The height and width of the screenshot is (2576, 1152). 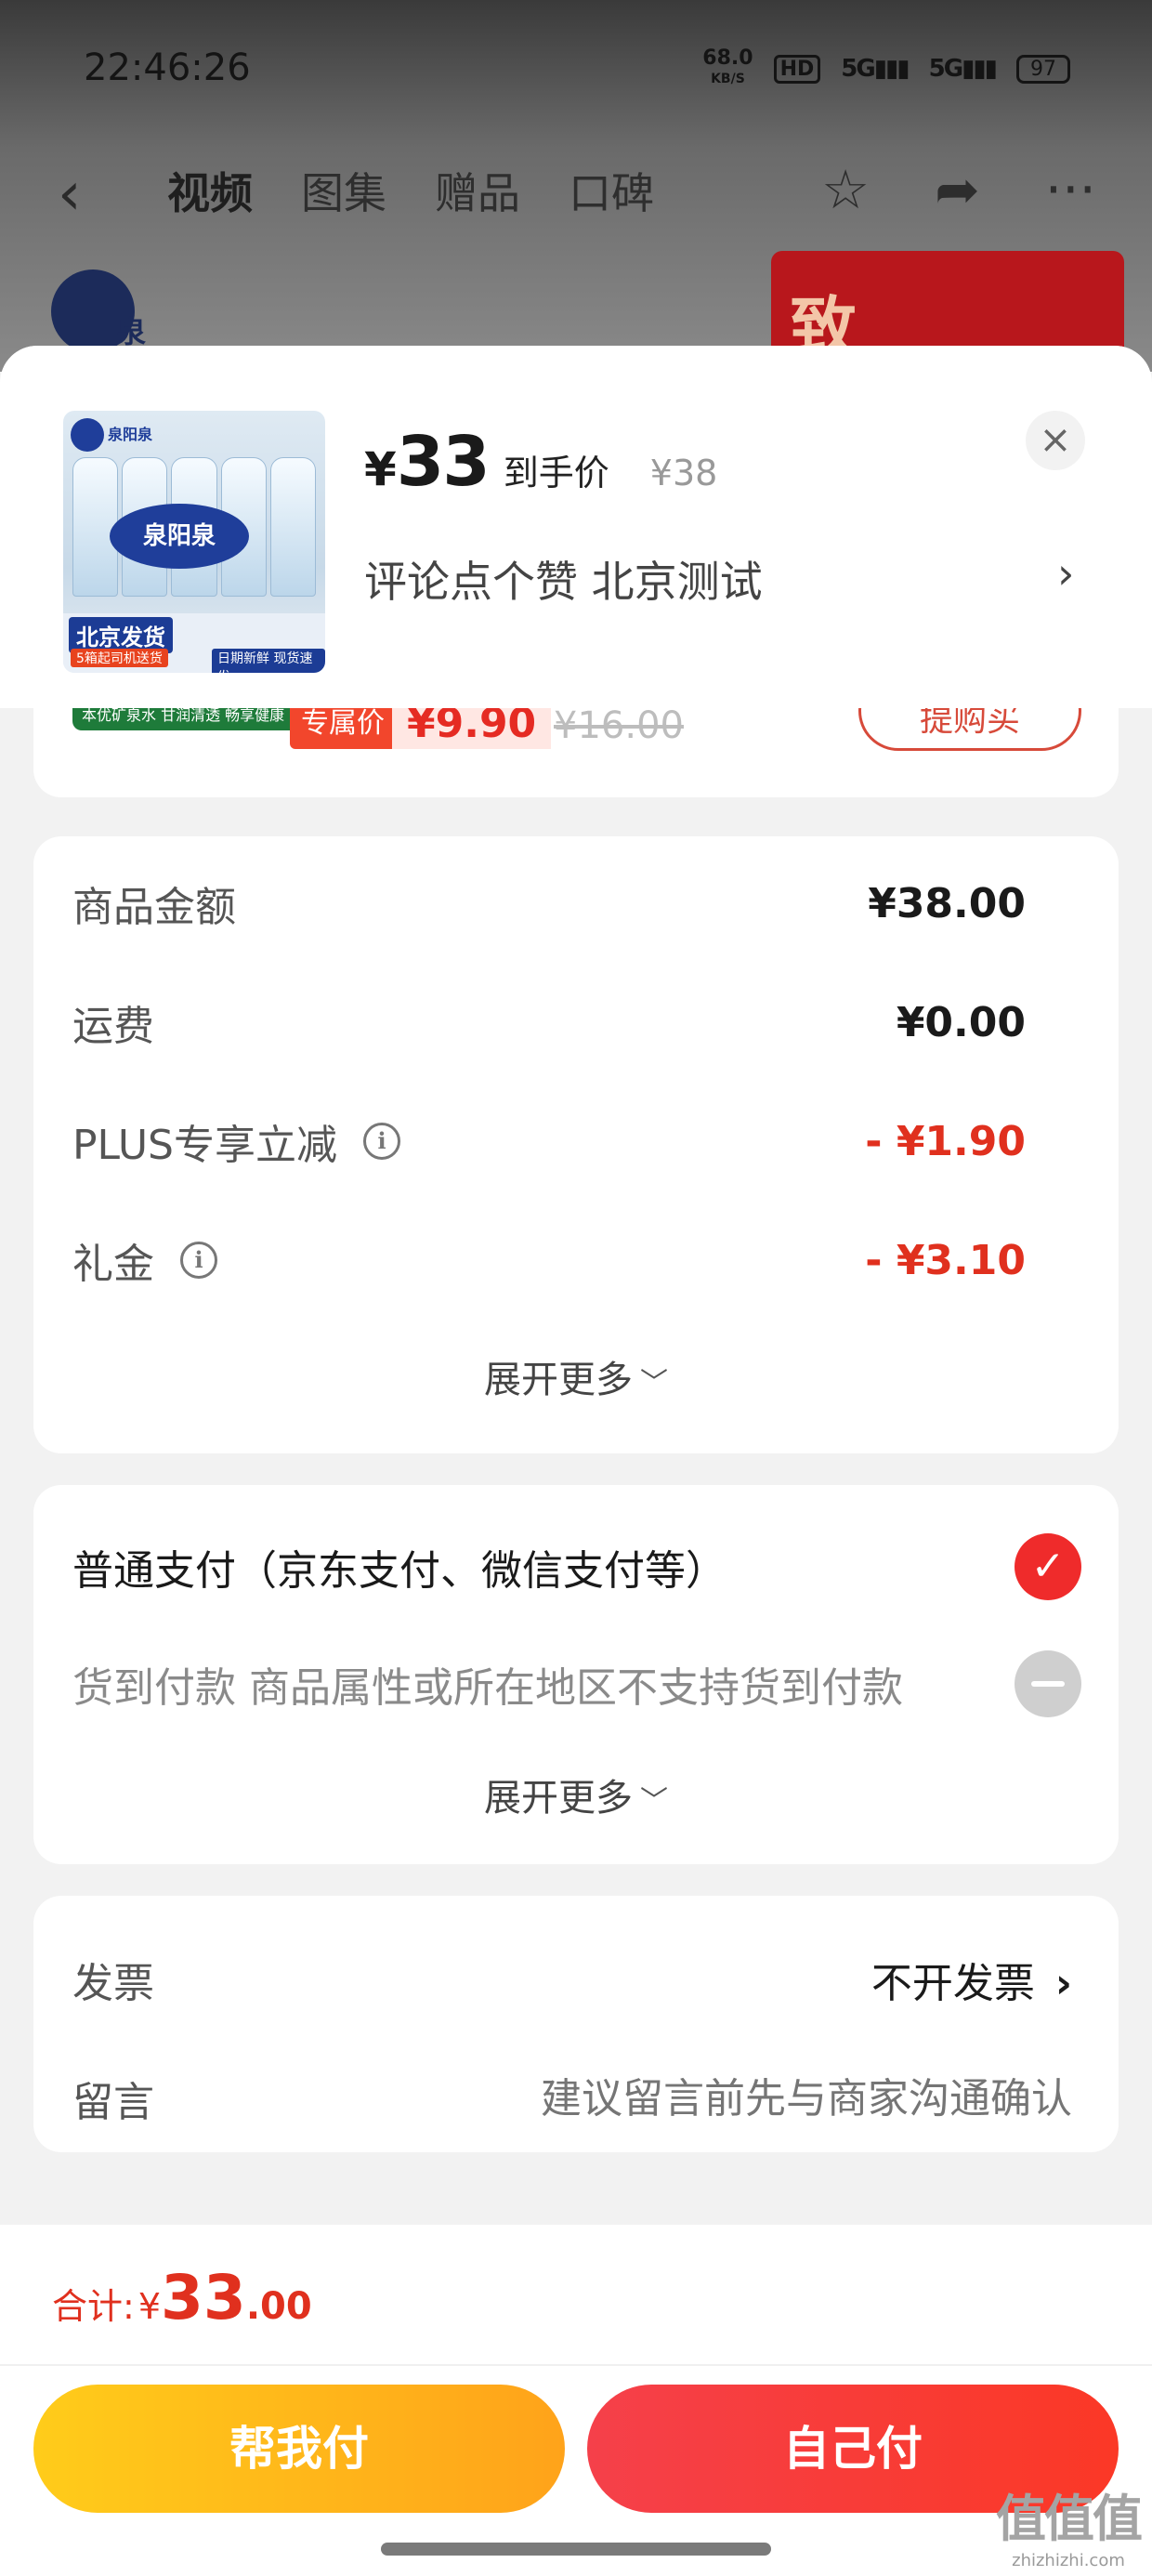 I want to click on cost-value: ¥0.00, so click(x=961, y=1022).